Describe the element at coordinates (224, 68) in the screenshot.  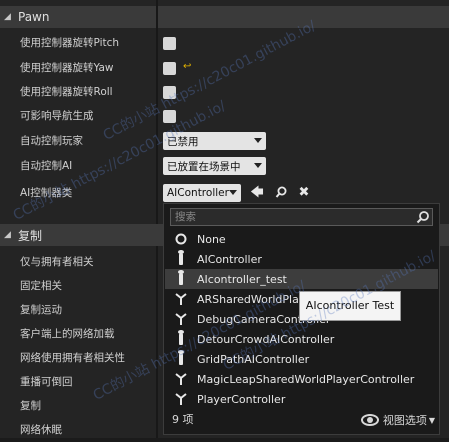
I see `property-row-use-controller-yaw: 使用控制器旋转Yaw ↩` at that location.